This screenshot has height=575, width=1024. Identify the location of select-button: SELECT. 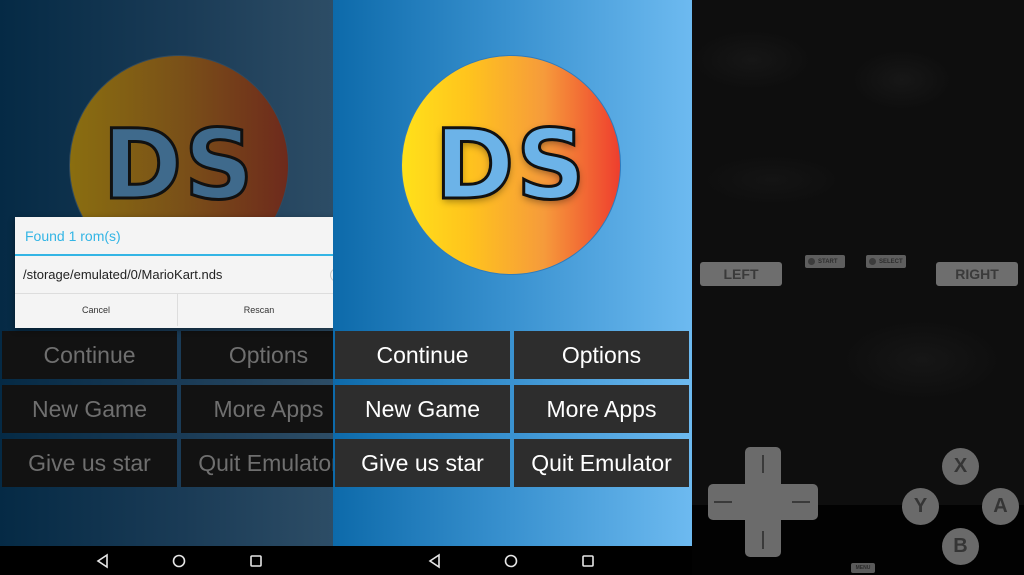
(886, 261).